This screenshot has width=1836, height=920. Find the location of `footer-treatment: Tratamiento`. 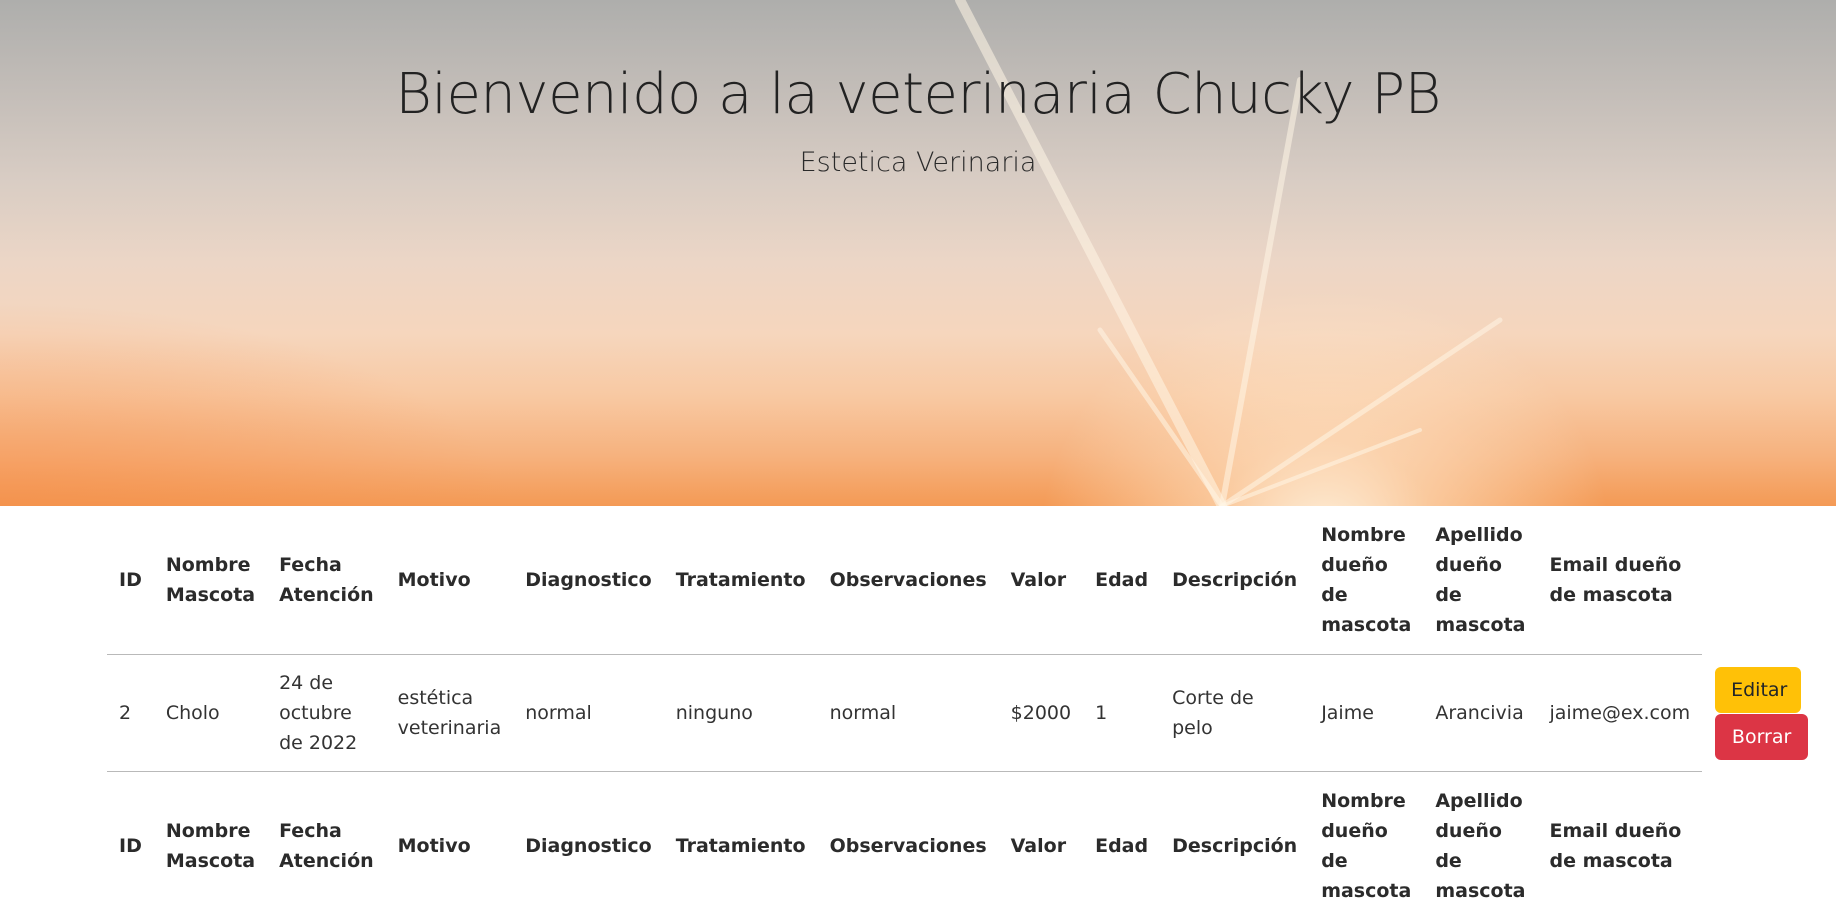

footer-treatment: Tratamiento is located at coordinates (741, 846).